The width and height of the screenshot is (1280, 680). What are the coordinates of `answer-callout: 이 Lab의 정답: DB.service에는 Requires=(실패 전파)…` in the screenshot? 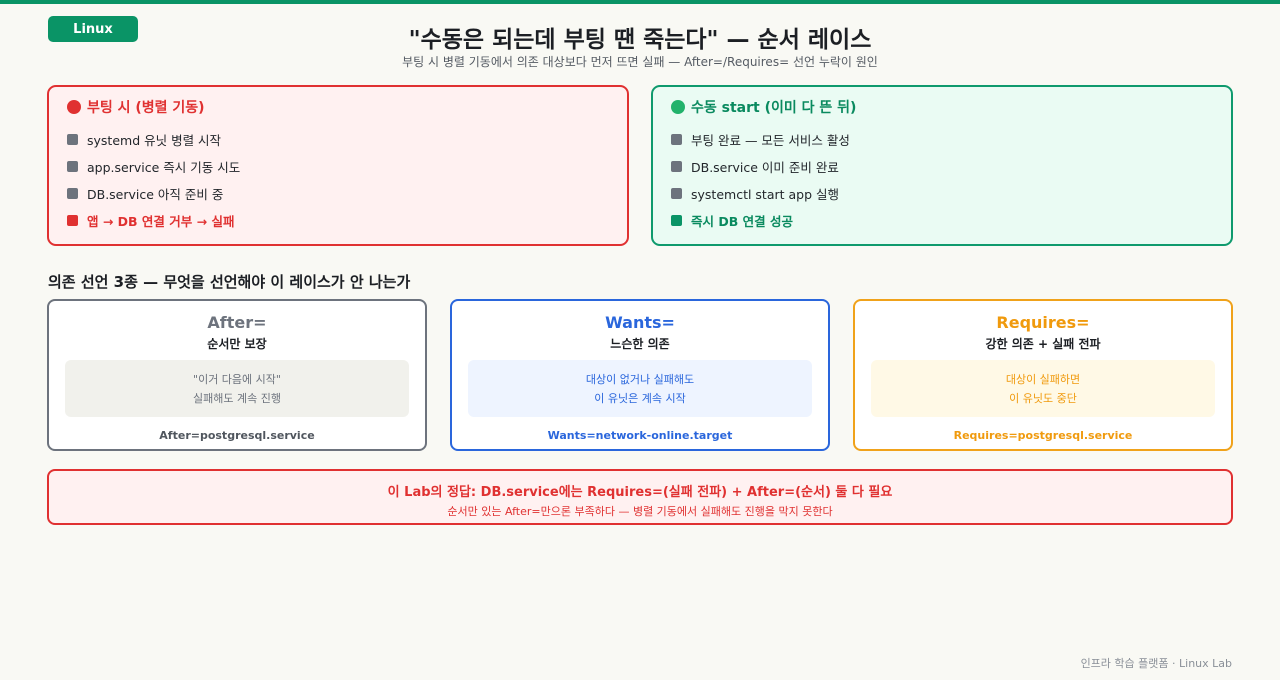 It's located at (640, 497).